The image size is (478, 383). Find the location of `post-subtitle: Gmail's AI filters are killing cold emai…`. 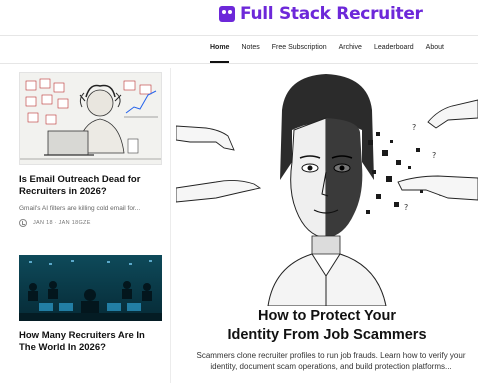

post-subtitle: Gmail's AI filters are killing cold emai… is located at coordinates (80, 208).